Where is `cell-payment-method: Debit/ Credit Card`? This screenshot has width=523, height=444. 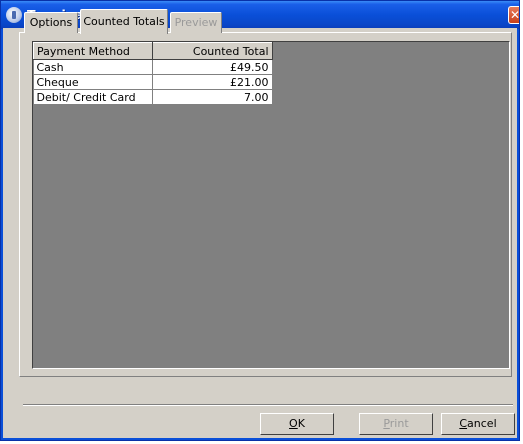 cell-payment-method: Debit/ Credit Card is located at coordinates (93, 97).